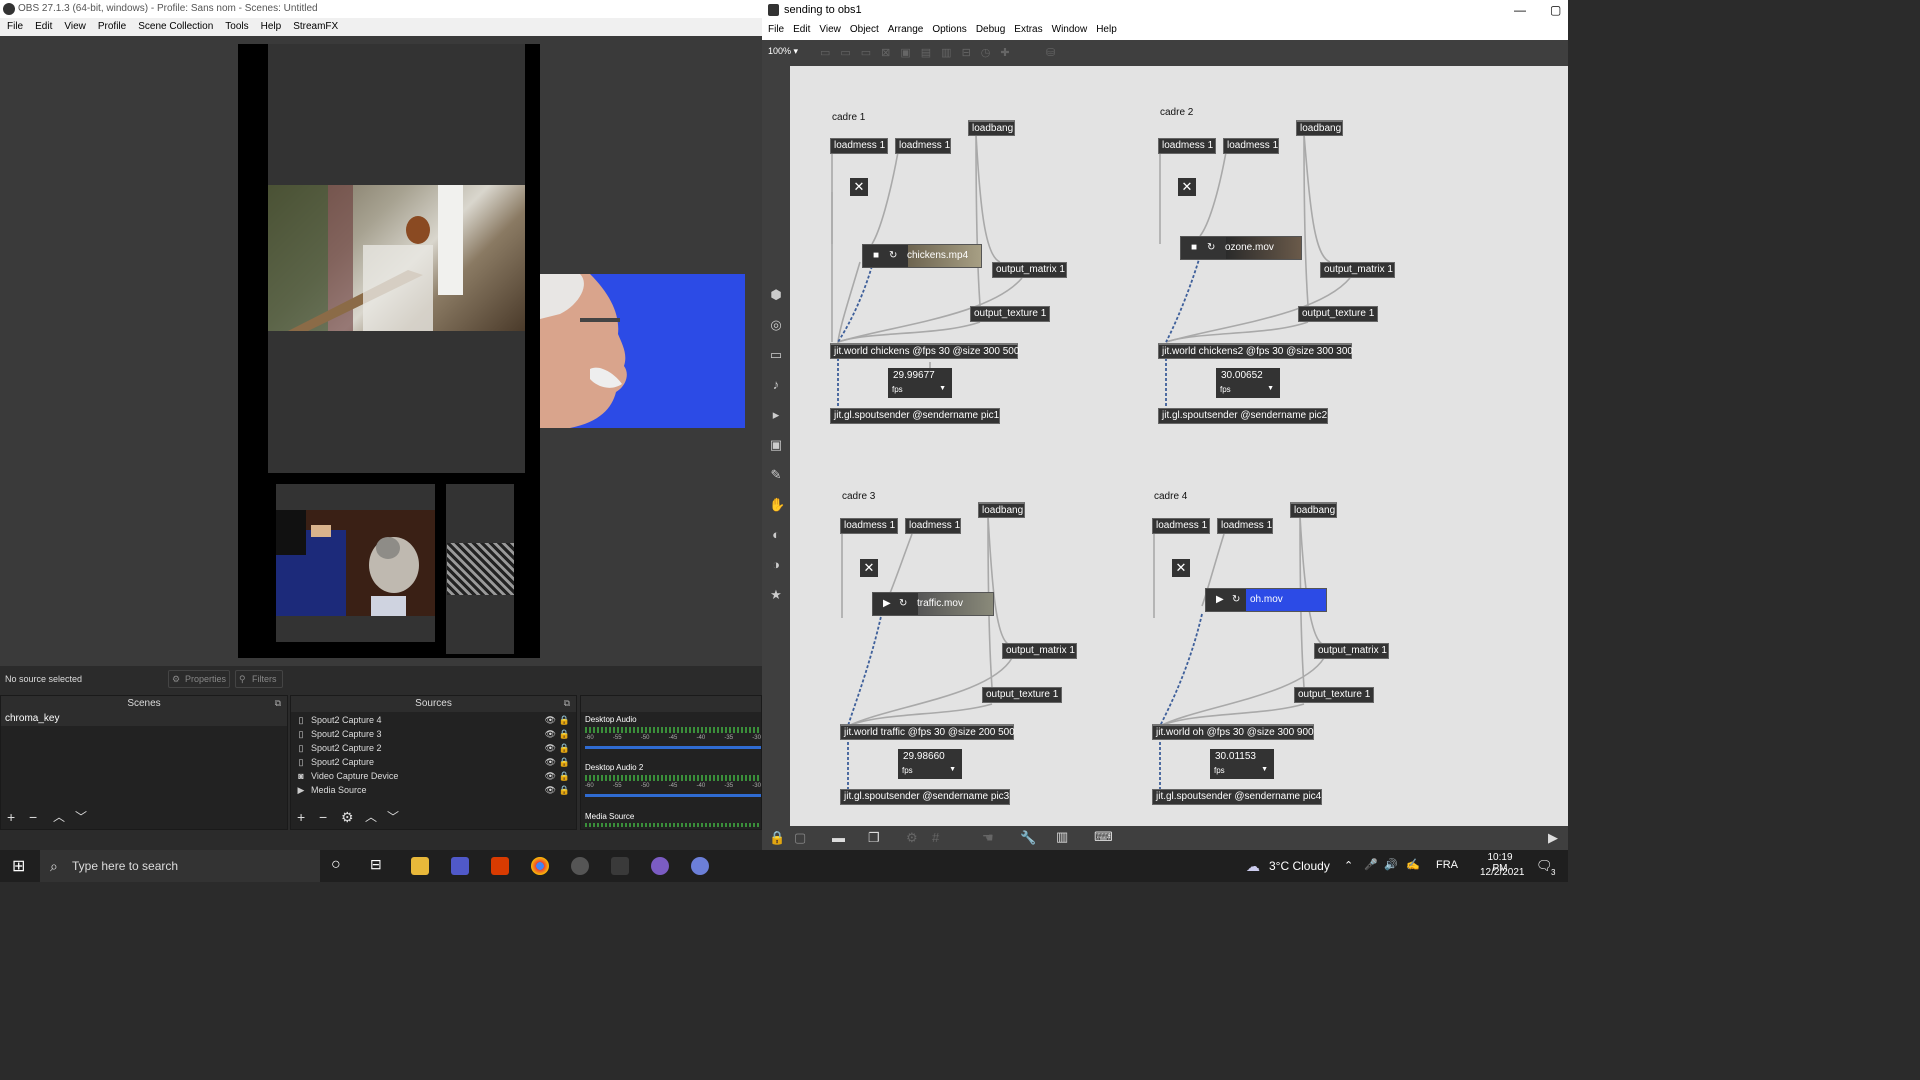  I want to click on file-explorer-icon, so click(420, 866).